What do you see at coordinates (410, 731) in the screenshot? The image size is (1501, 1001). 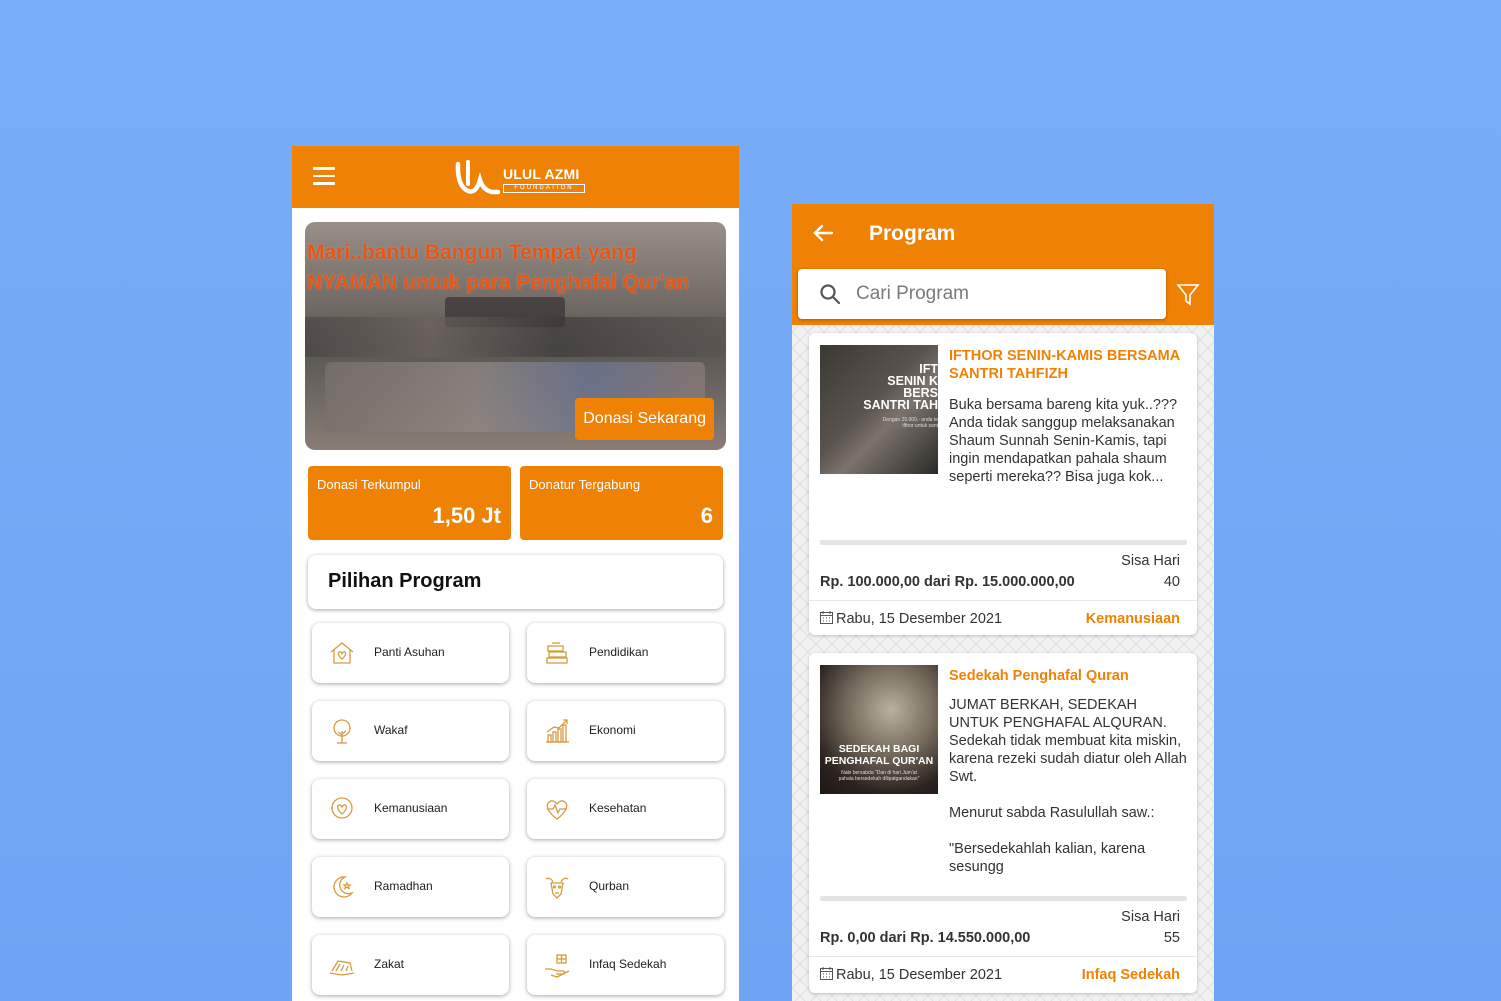 I see `category-wakaf: Wakaf` at bounding box center [410, 731].